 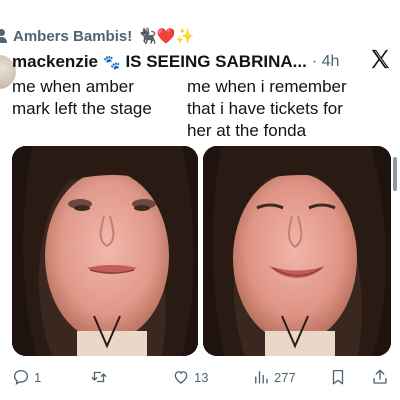 What do you see at coordinates (112, 61) in the screenshot?
I see `paw-emoji: 🐾` at bounding box center [112, 61].